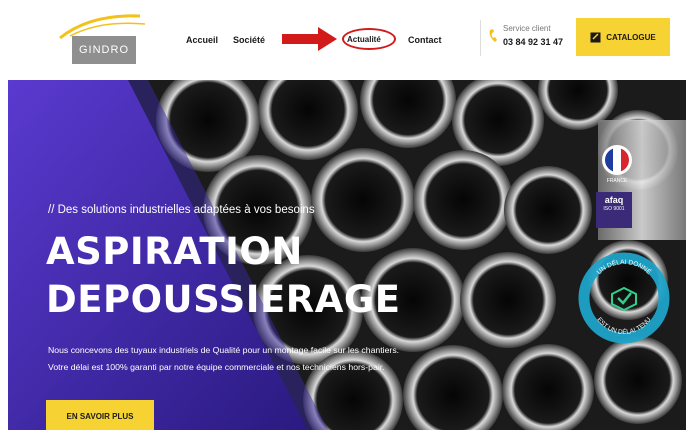 This screenshot has height=430, width=686. What do you see at coordinates (533, 42) in the screenshot?
I see `service-client-phone: 03 84 92 31 47` at bounding box center [533, 42].